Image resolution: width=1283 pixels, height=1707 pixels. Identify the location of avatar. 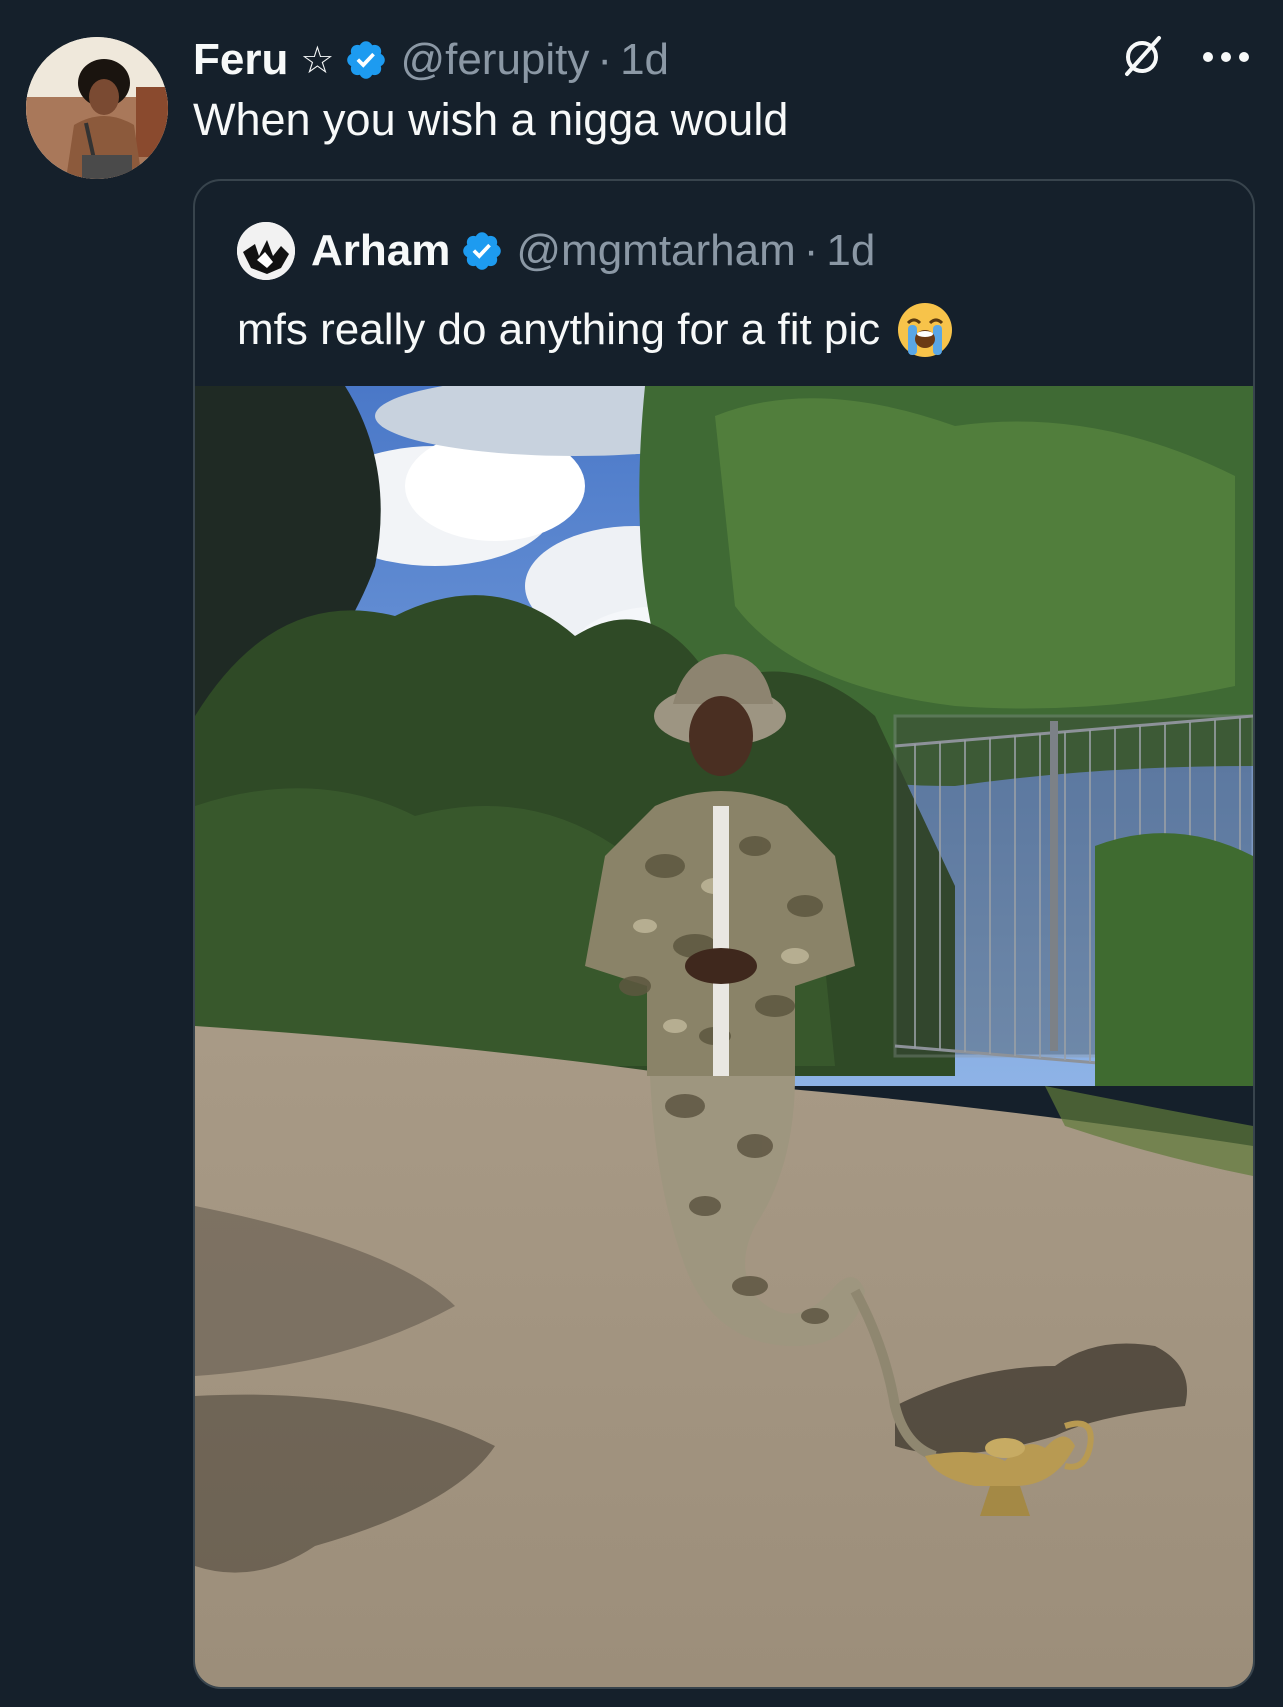
(97, 108).